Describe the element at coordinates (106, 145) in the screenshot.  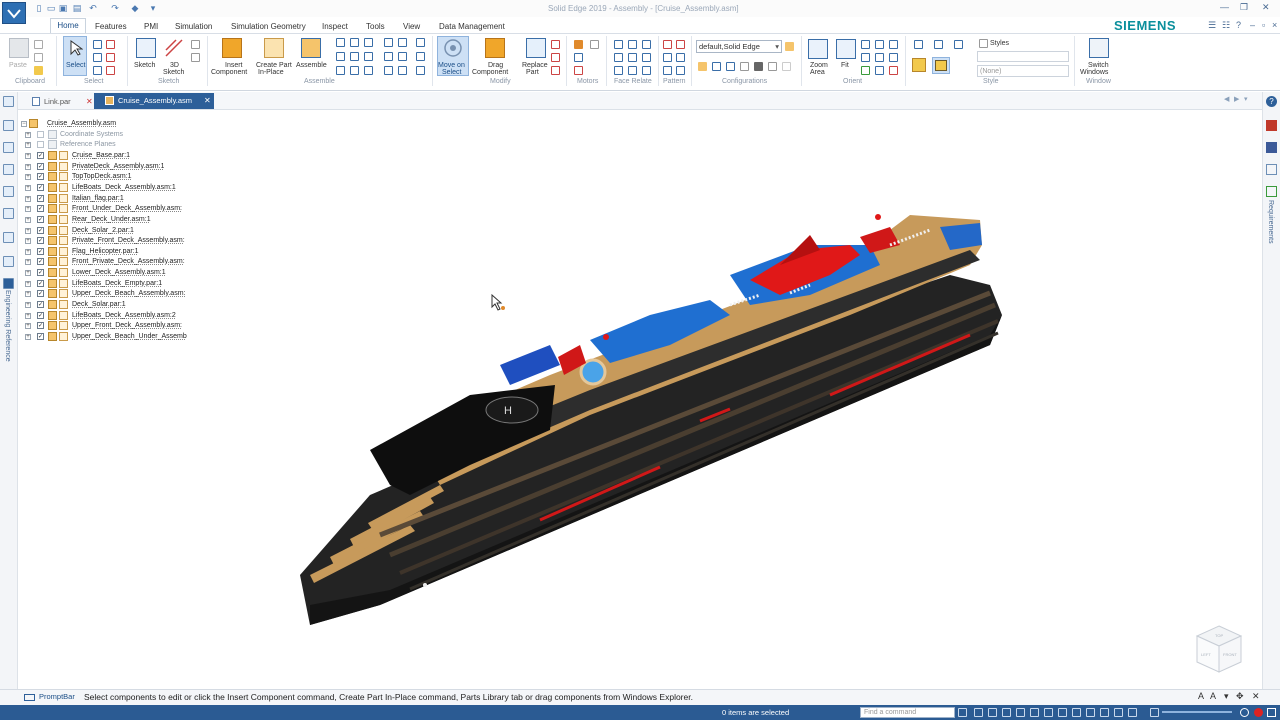
I see `tree-row: + Reference Planes` at that location.